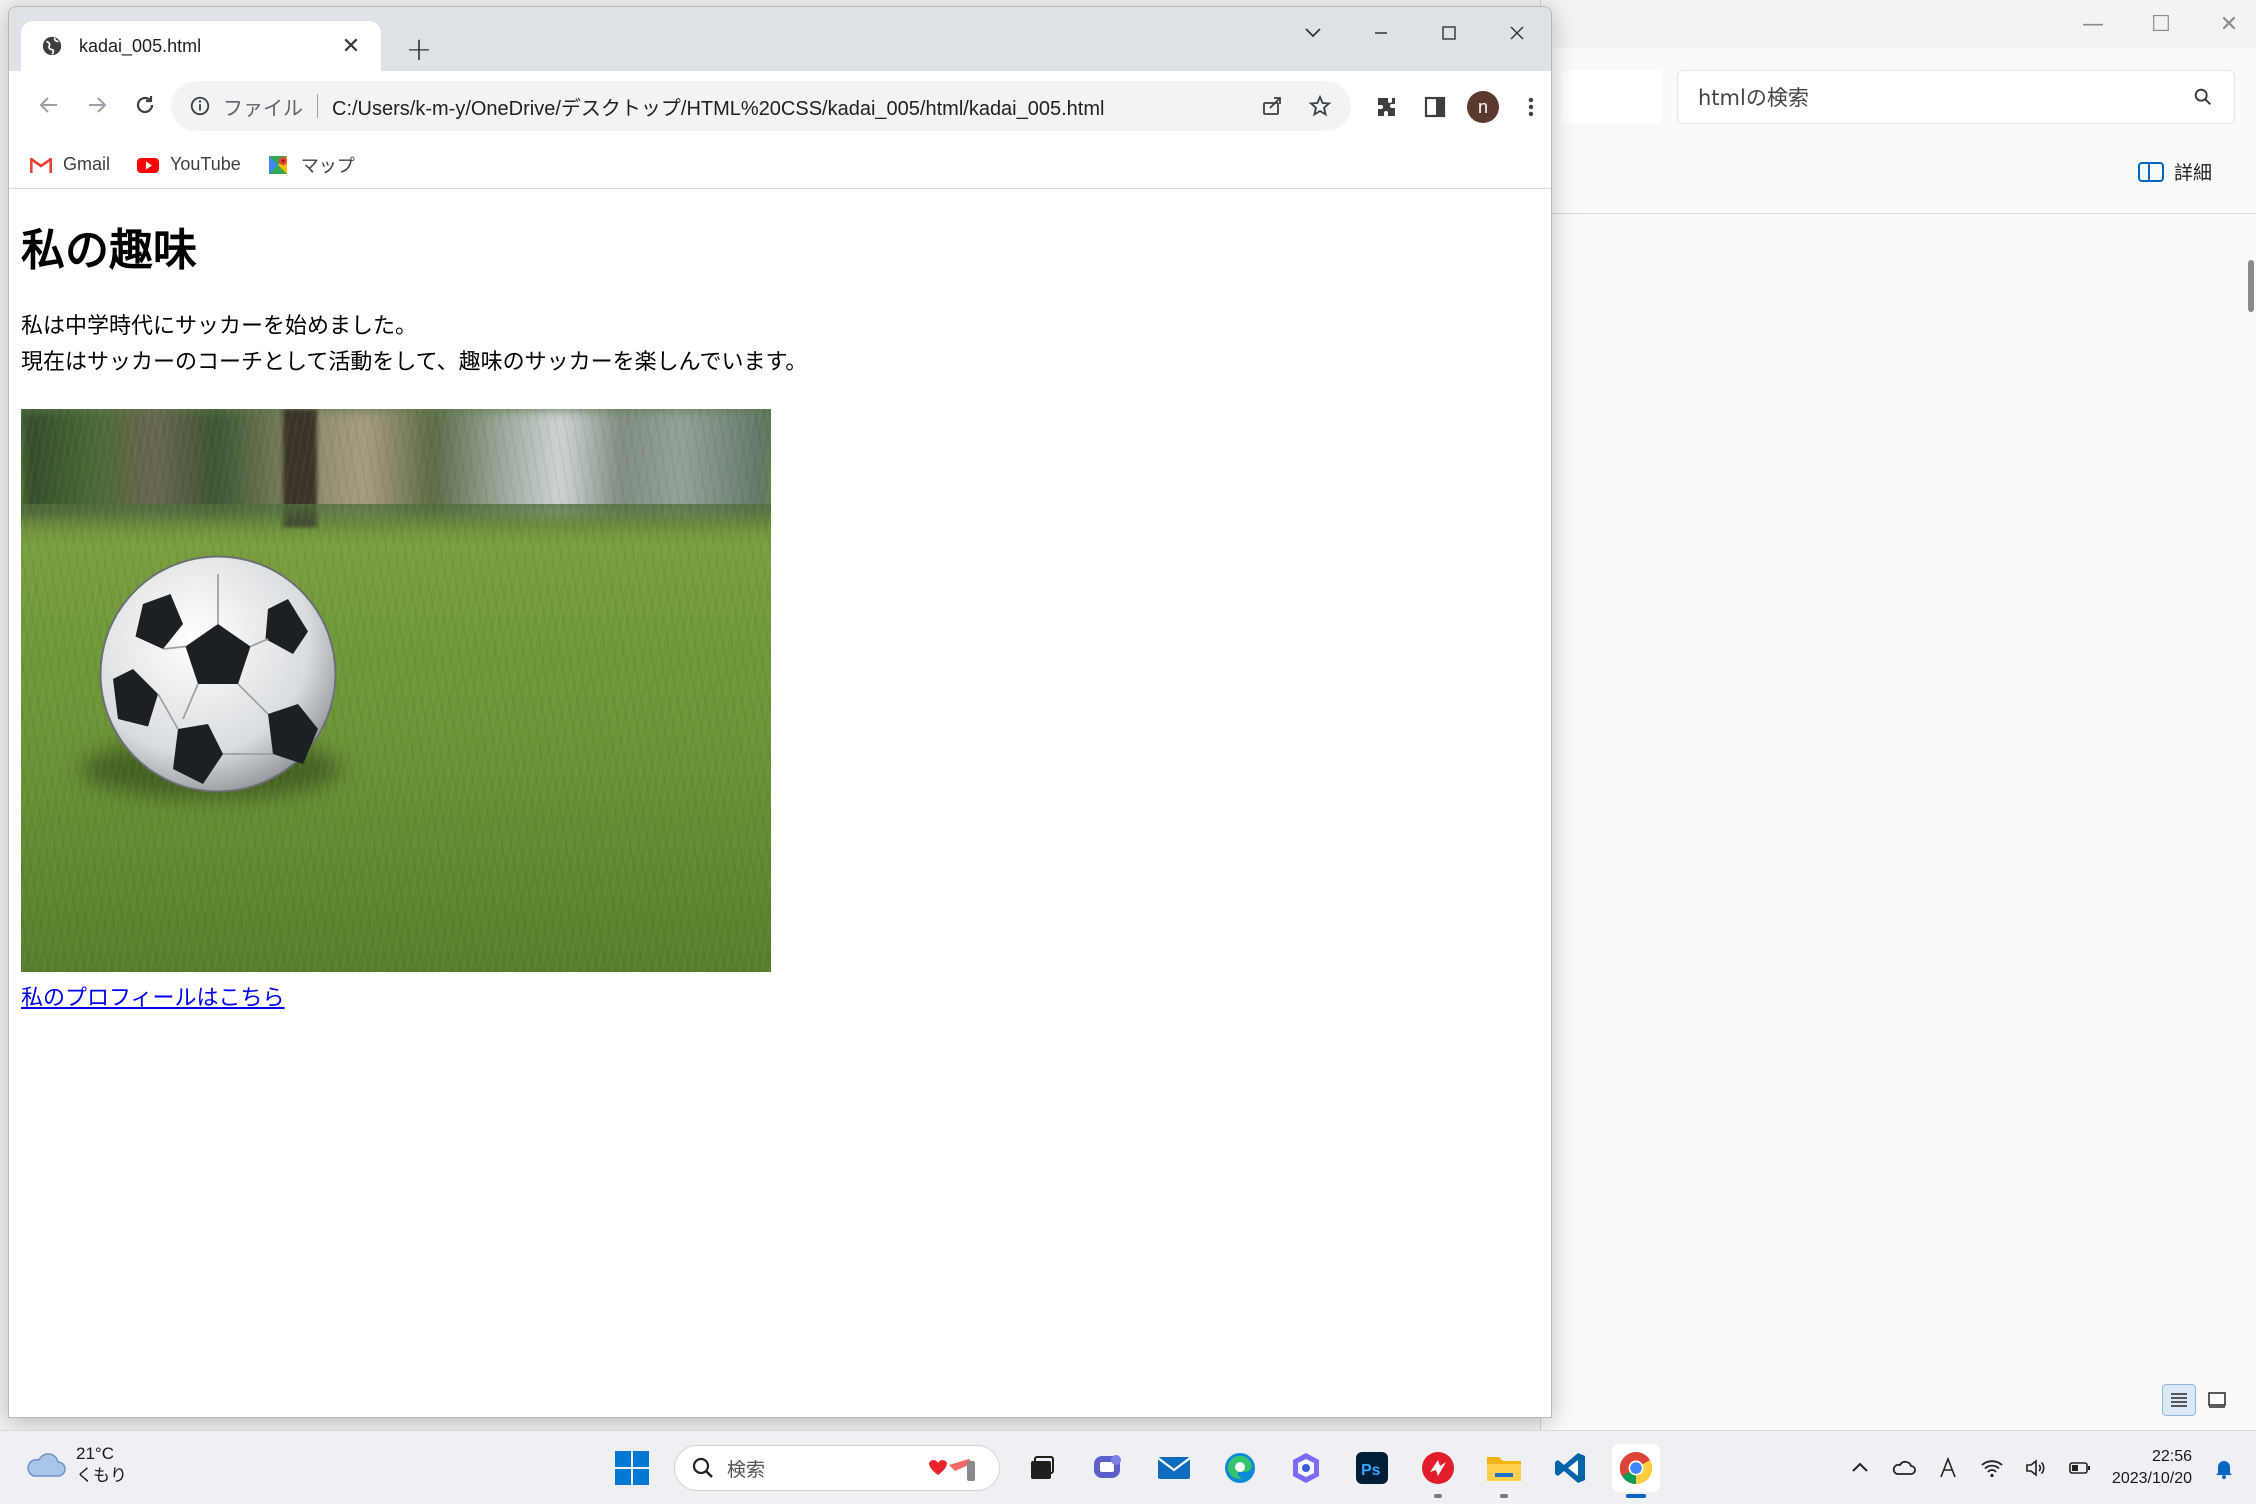 Image resolution: width=2256 pixels, height=1504 pixels. I want to click on copilot-app, so click(1306, 1468).